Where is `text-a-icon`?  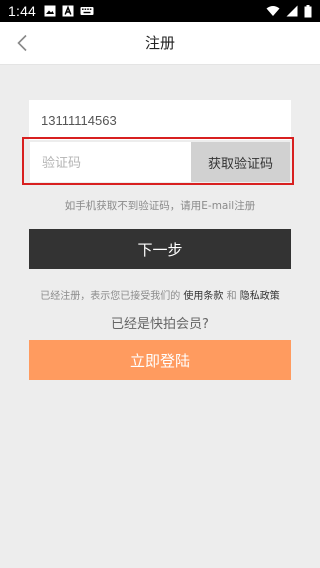
text-a-icon is located at coordinates (68, 11).